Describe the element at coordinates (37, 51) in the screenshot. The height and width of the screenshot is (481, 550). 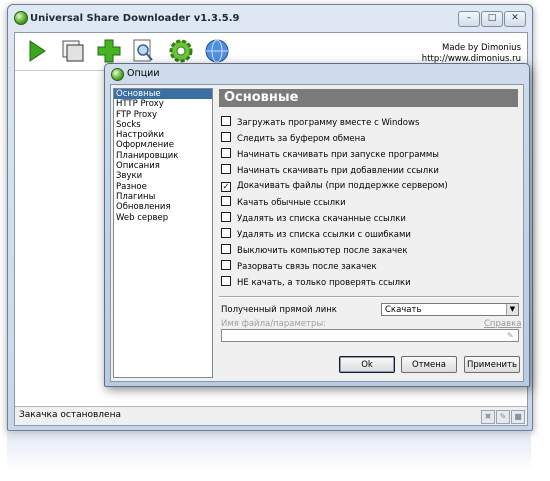
I see `play-icon` at that location.